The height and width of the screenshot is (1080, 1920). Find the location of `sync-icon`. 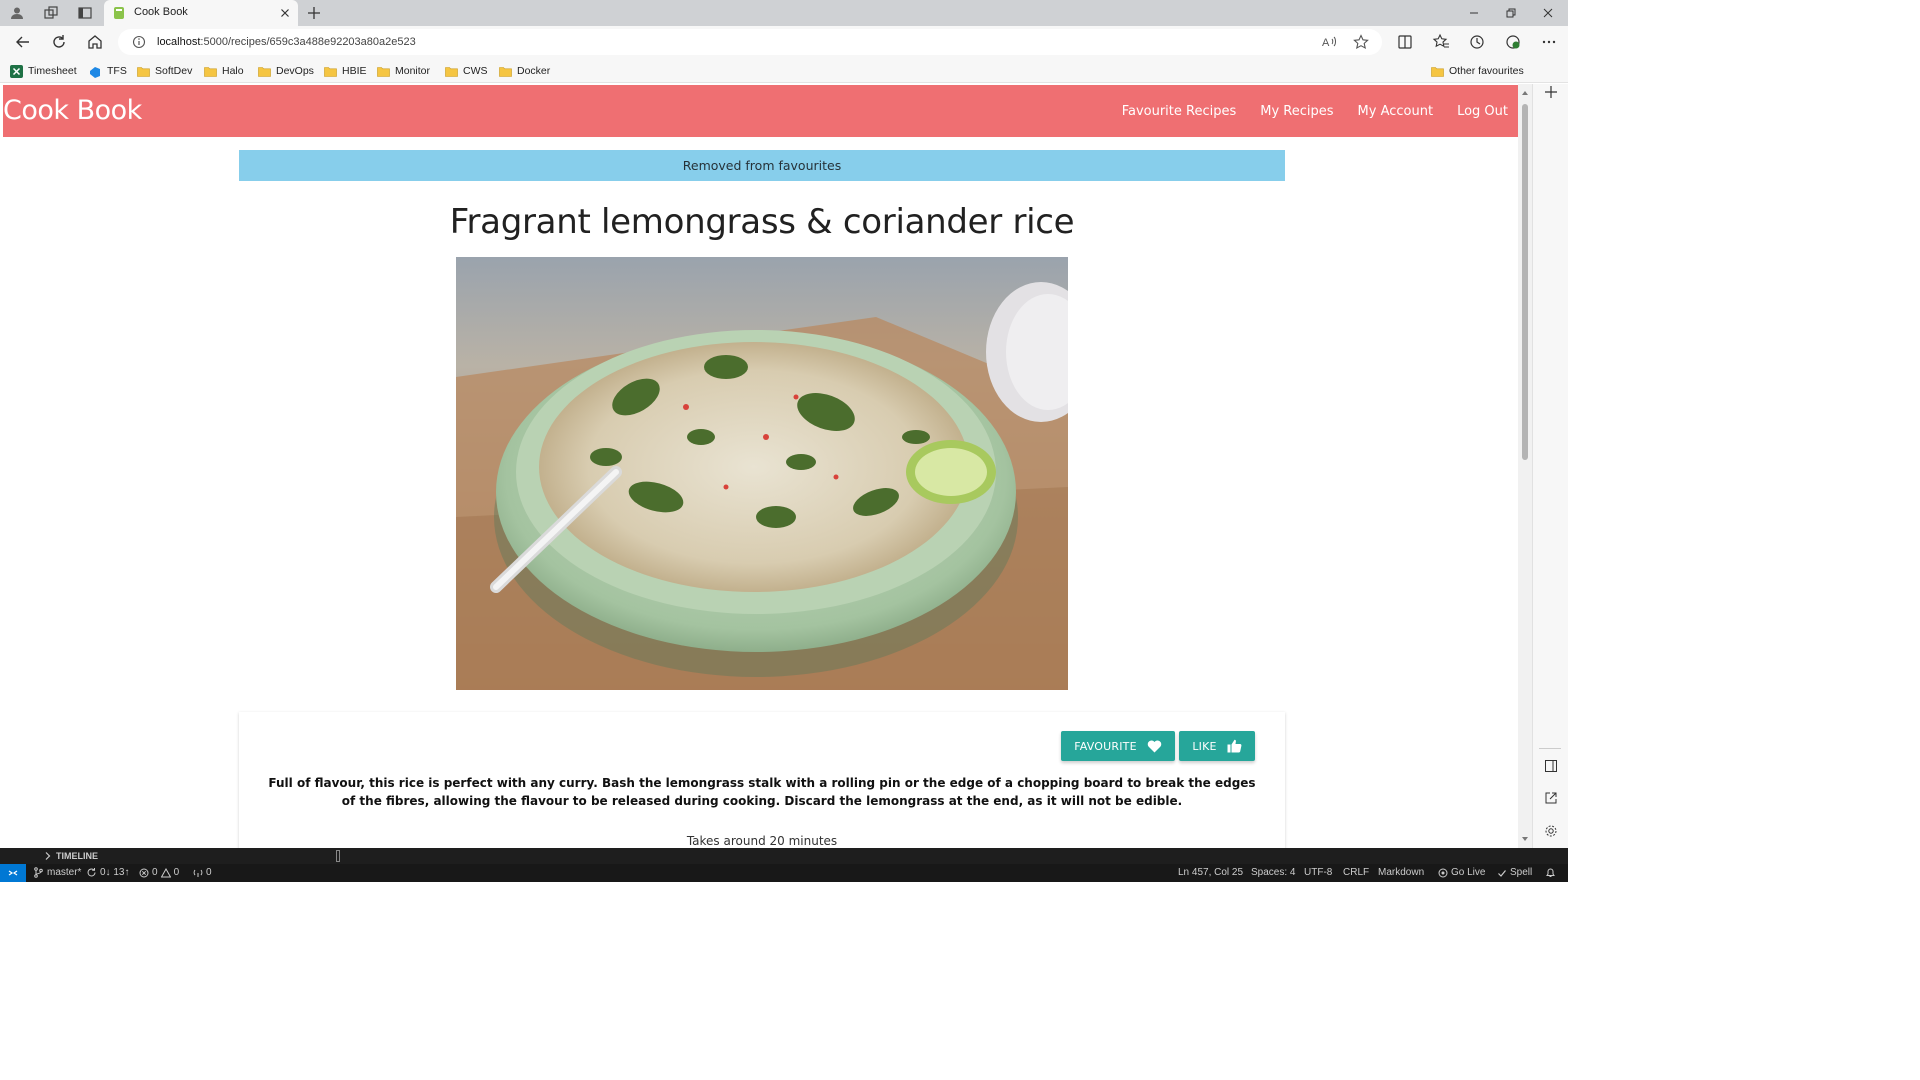

sync-icon is located at coordinates (91, 872).